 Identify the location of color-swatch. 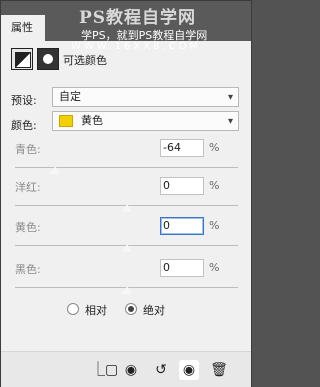
(66, 121).